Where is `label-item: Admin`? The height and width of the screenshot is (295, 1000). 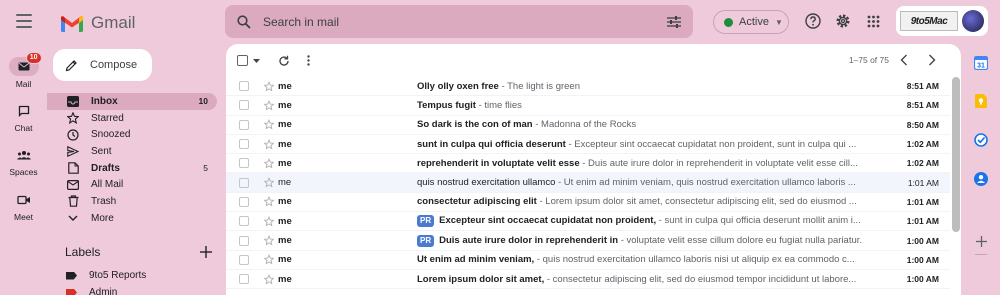
label-item: Admin is located at coordinates (91, 291).